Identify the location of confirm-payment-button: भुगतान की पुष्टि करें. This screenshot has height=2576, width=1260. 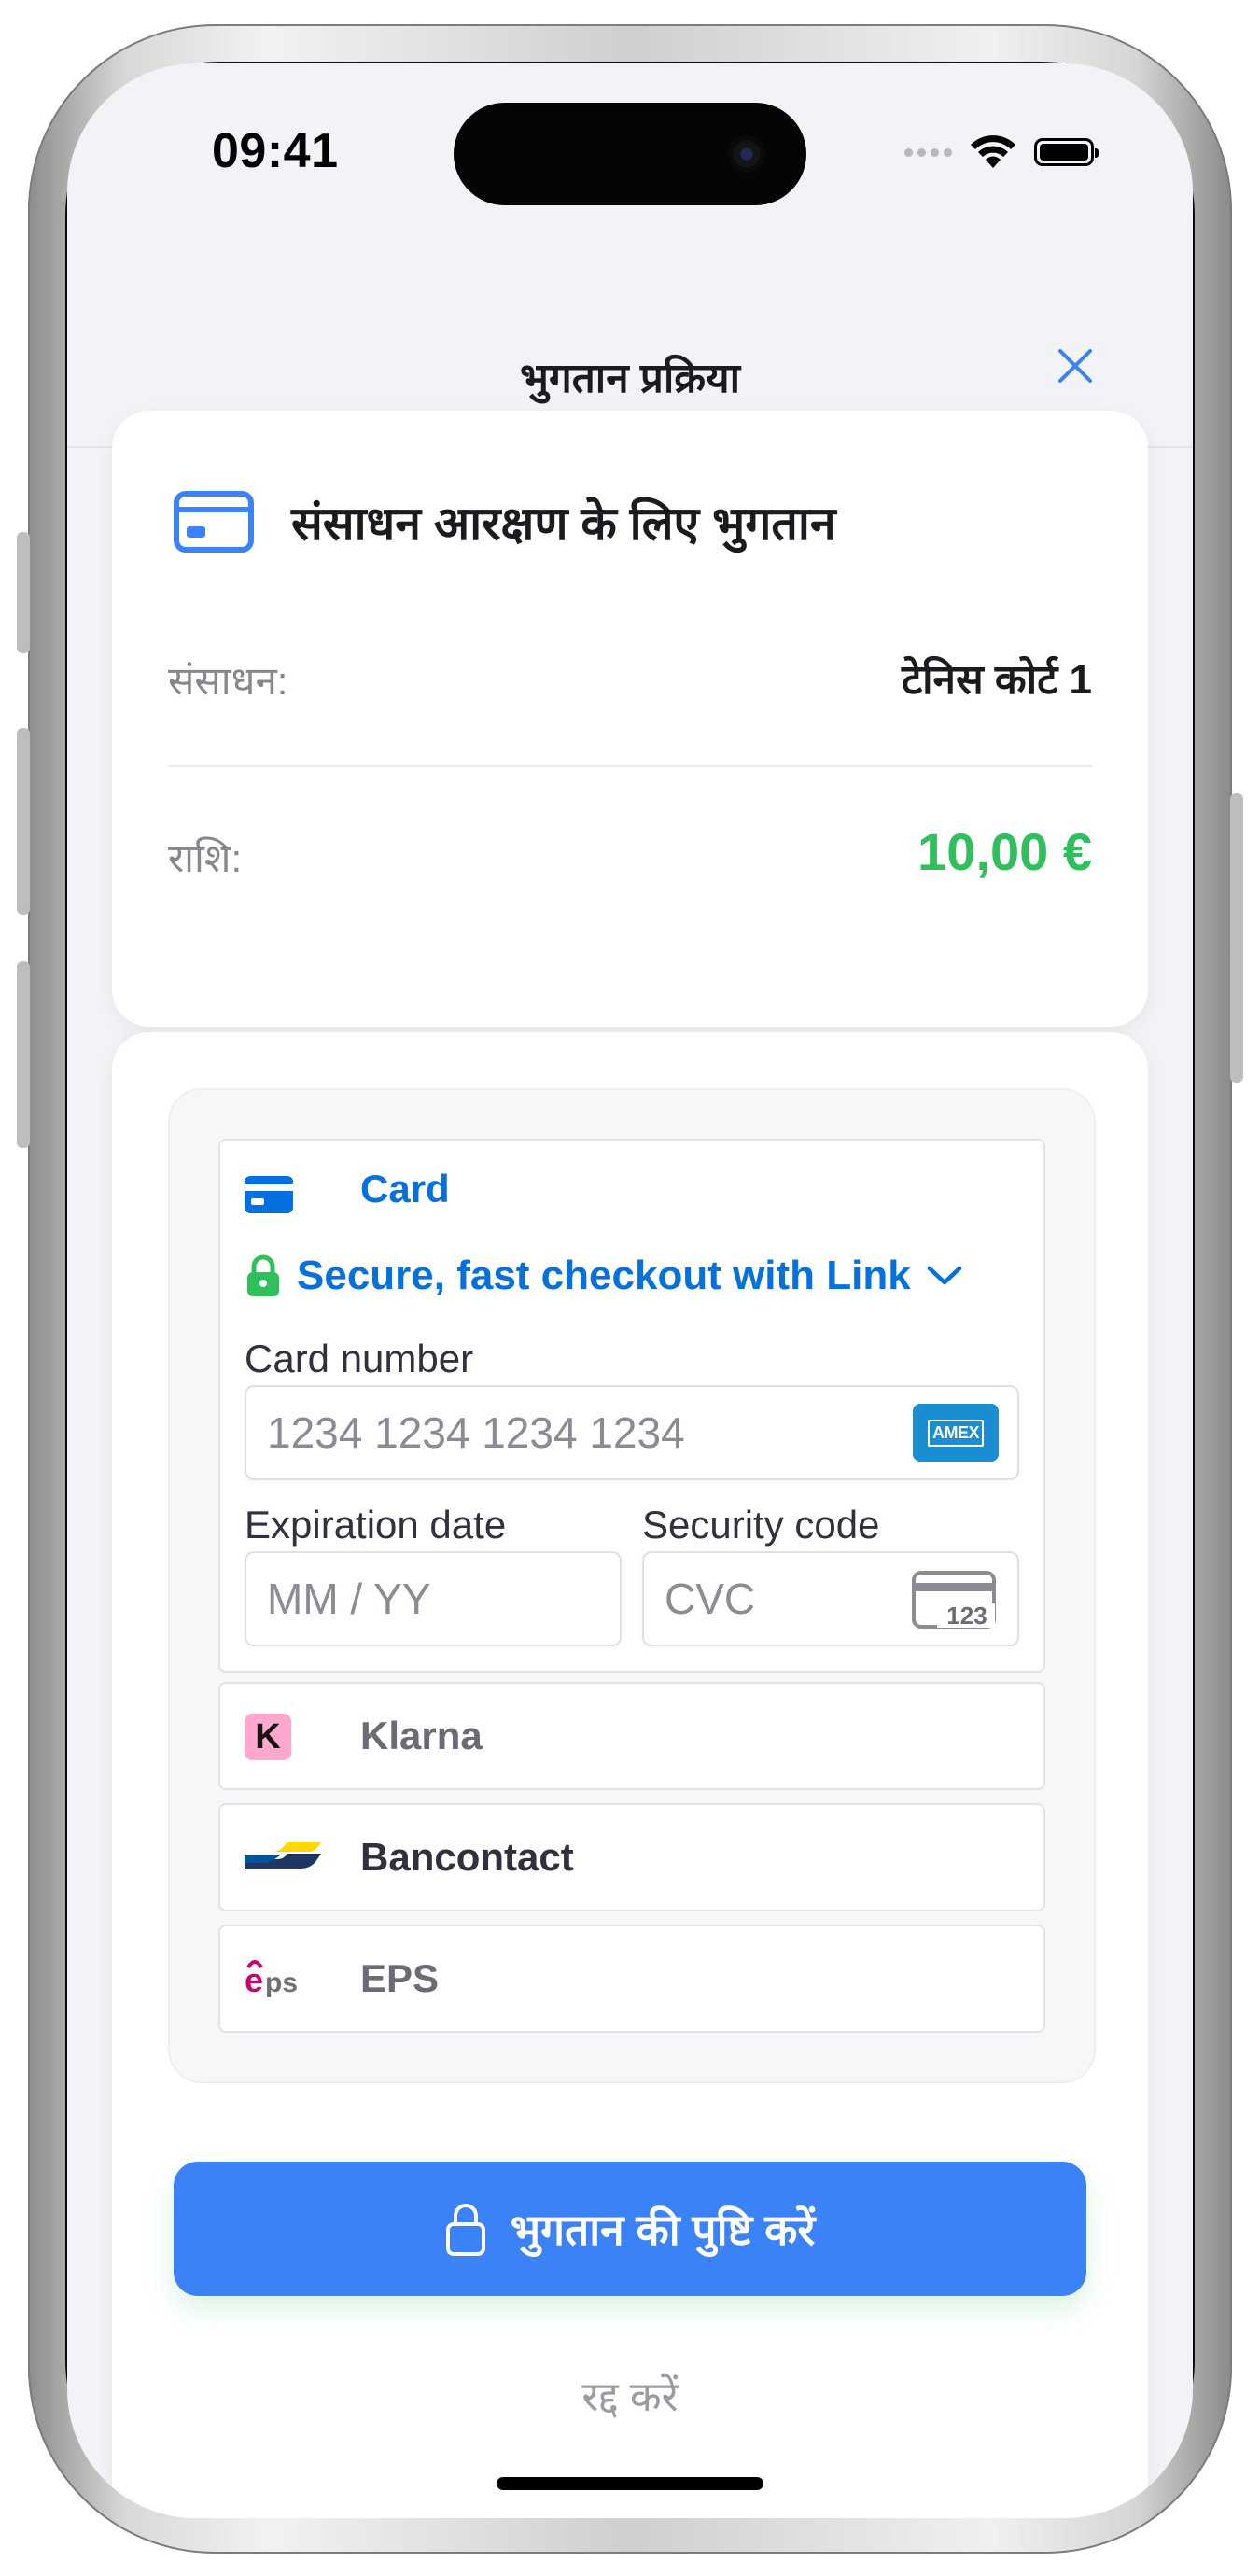
(630, 2229).